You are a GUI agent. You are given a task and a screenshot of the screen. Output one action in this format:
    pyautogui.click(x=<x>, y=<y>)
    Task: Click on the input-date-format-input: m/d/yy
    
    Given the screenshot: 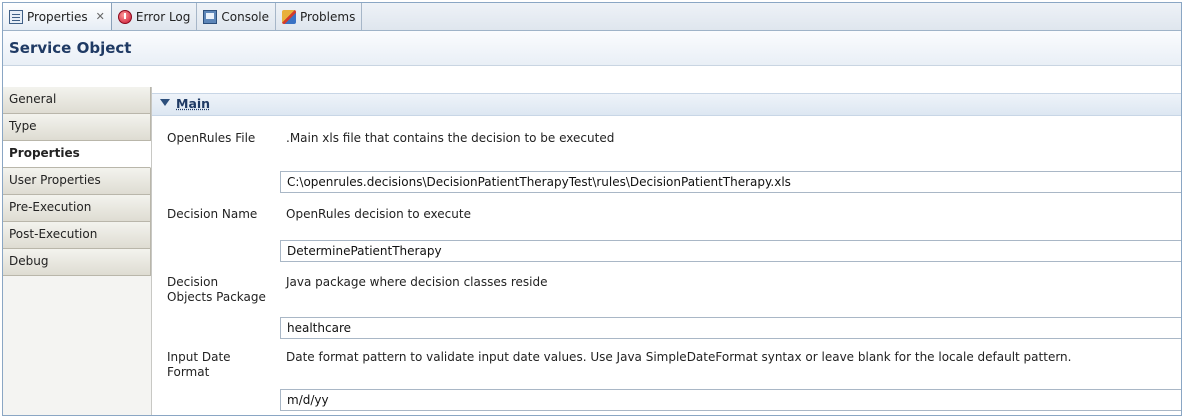 What is the action you would take?
    pyautogui.click(x=730, y=400)
    